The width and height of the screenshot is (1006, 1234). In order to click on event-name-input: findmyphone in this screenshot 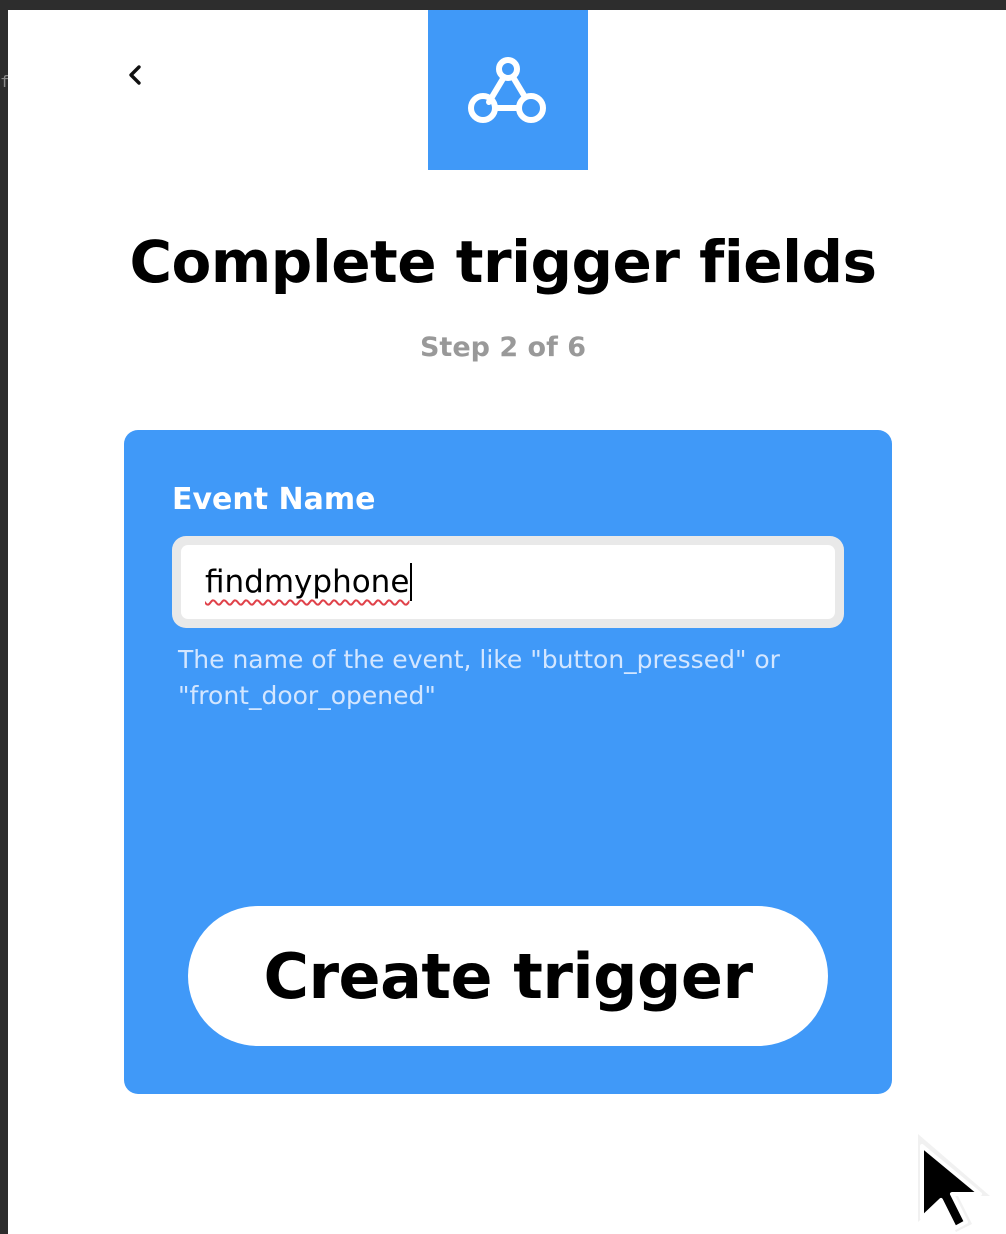, I will do `click(508, 582)`.